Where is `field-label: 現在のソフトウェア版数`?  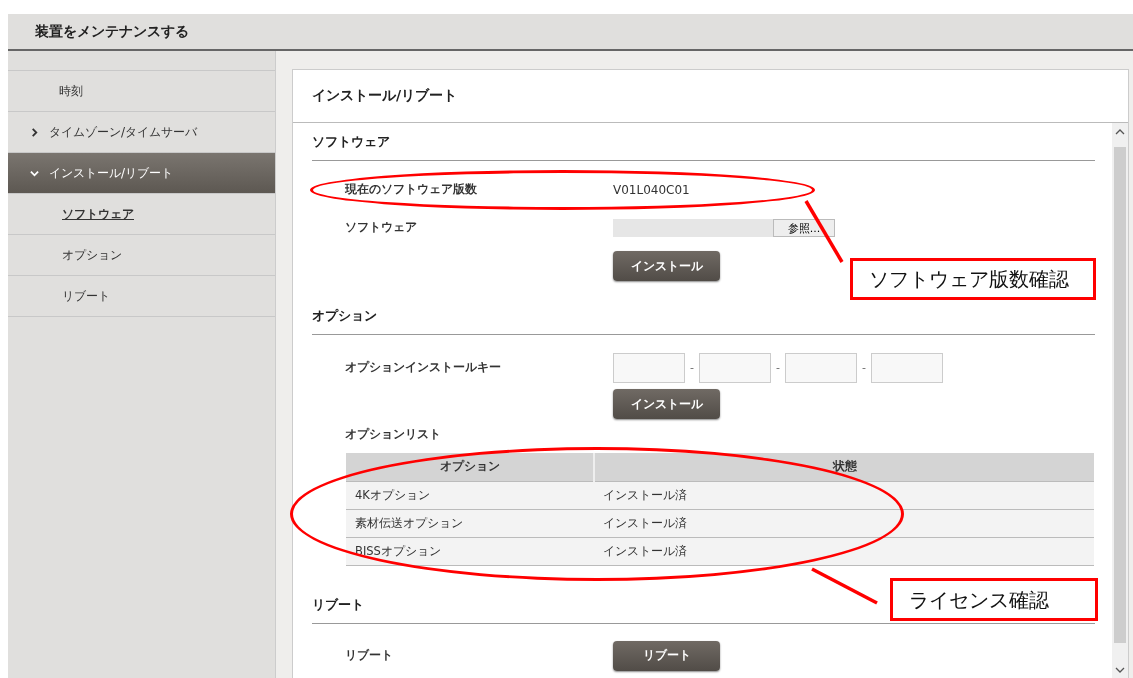
field-label: 現在のソフトウェア版数 is located at coordinates (411, 190).